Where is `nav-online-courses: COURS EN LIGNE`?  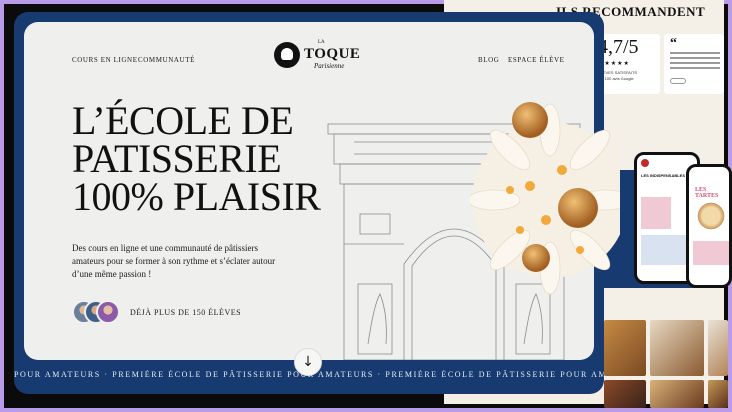 nav-online-courses: COURS EN LIGNE is located at coordinates (105, 60).